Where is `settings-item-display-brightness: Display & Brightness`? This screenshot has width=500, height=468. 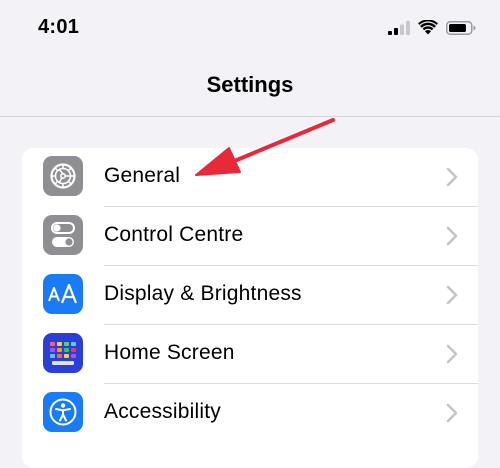
settings-item-display-brightness: Display & Brightness is located at coordinates (250, 295).